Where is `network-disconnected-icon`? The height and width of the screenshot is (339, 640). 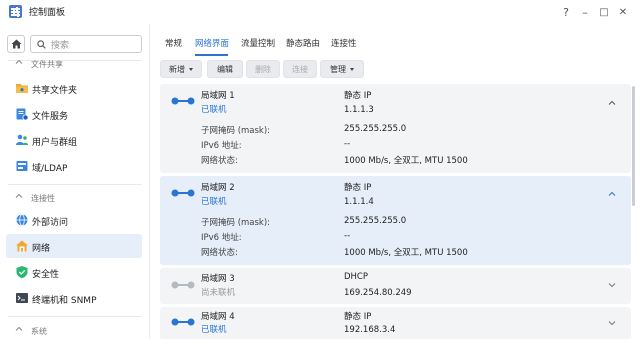 network-disconnected-icon is located at coordinates (183, 285).